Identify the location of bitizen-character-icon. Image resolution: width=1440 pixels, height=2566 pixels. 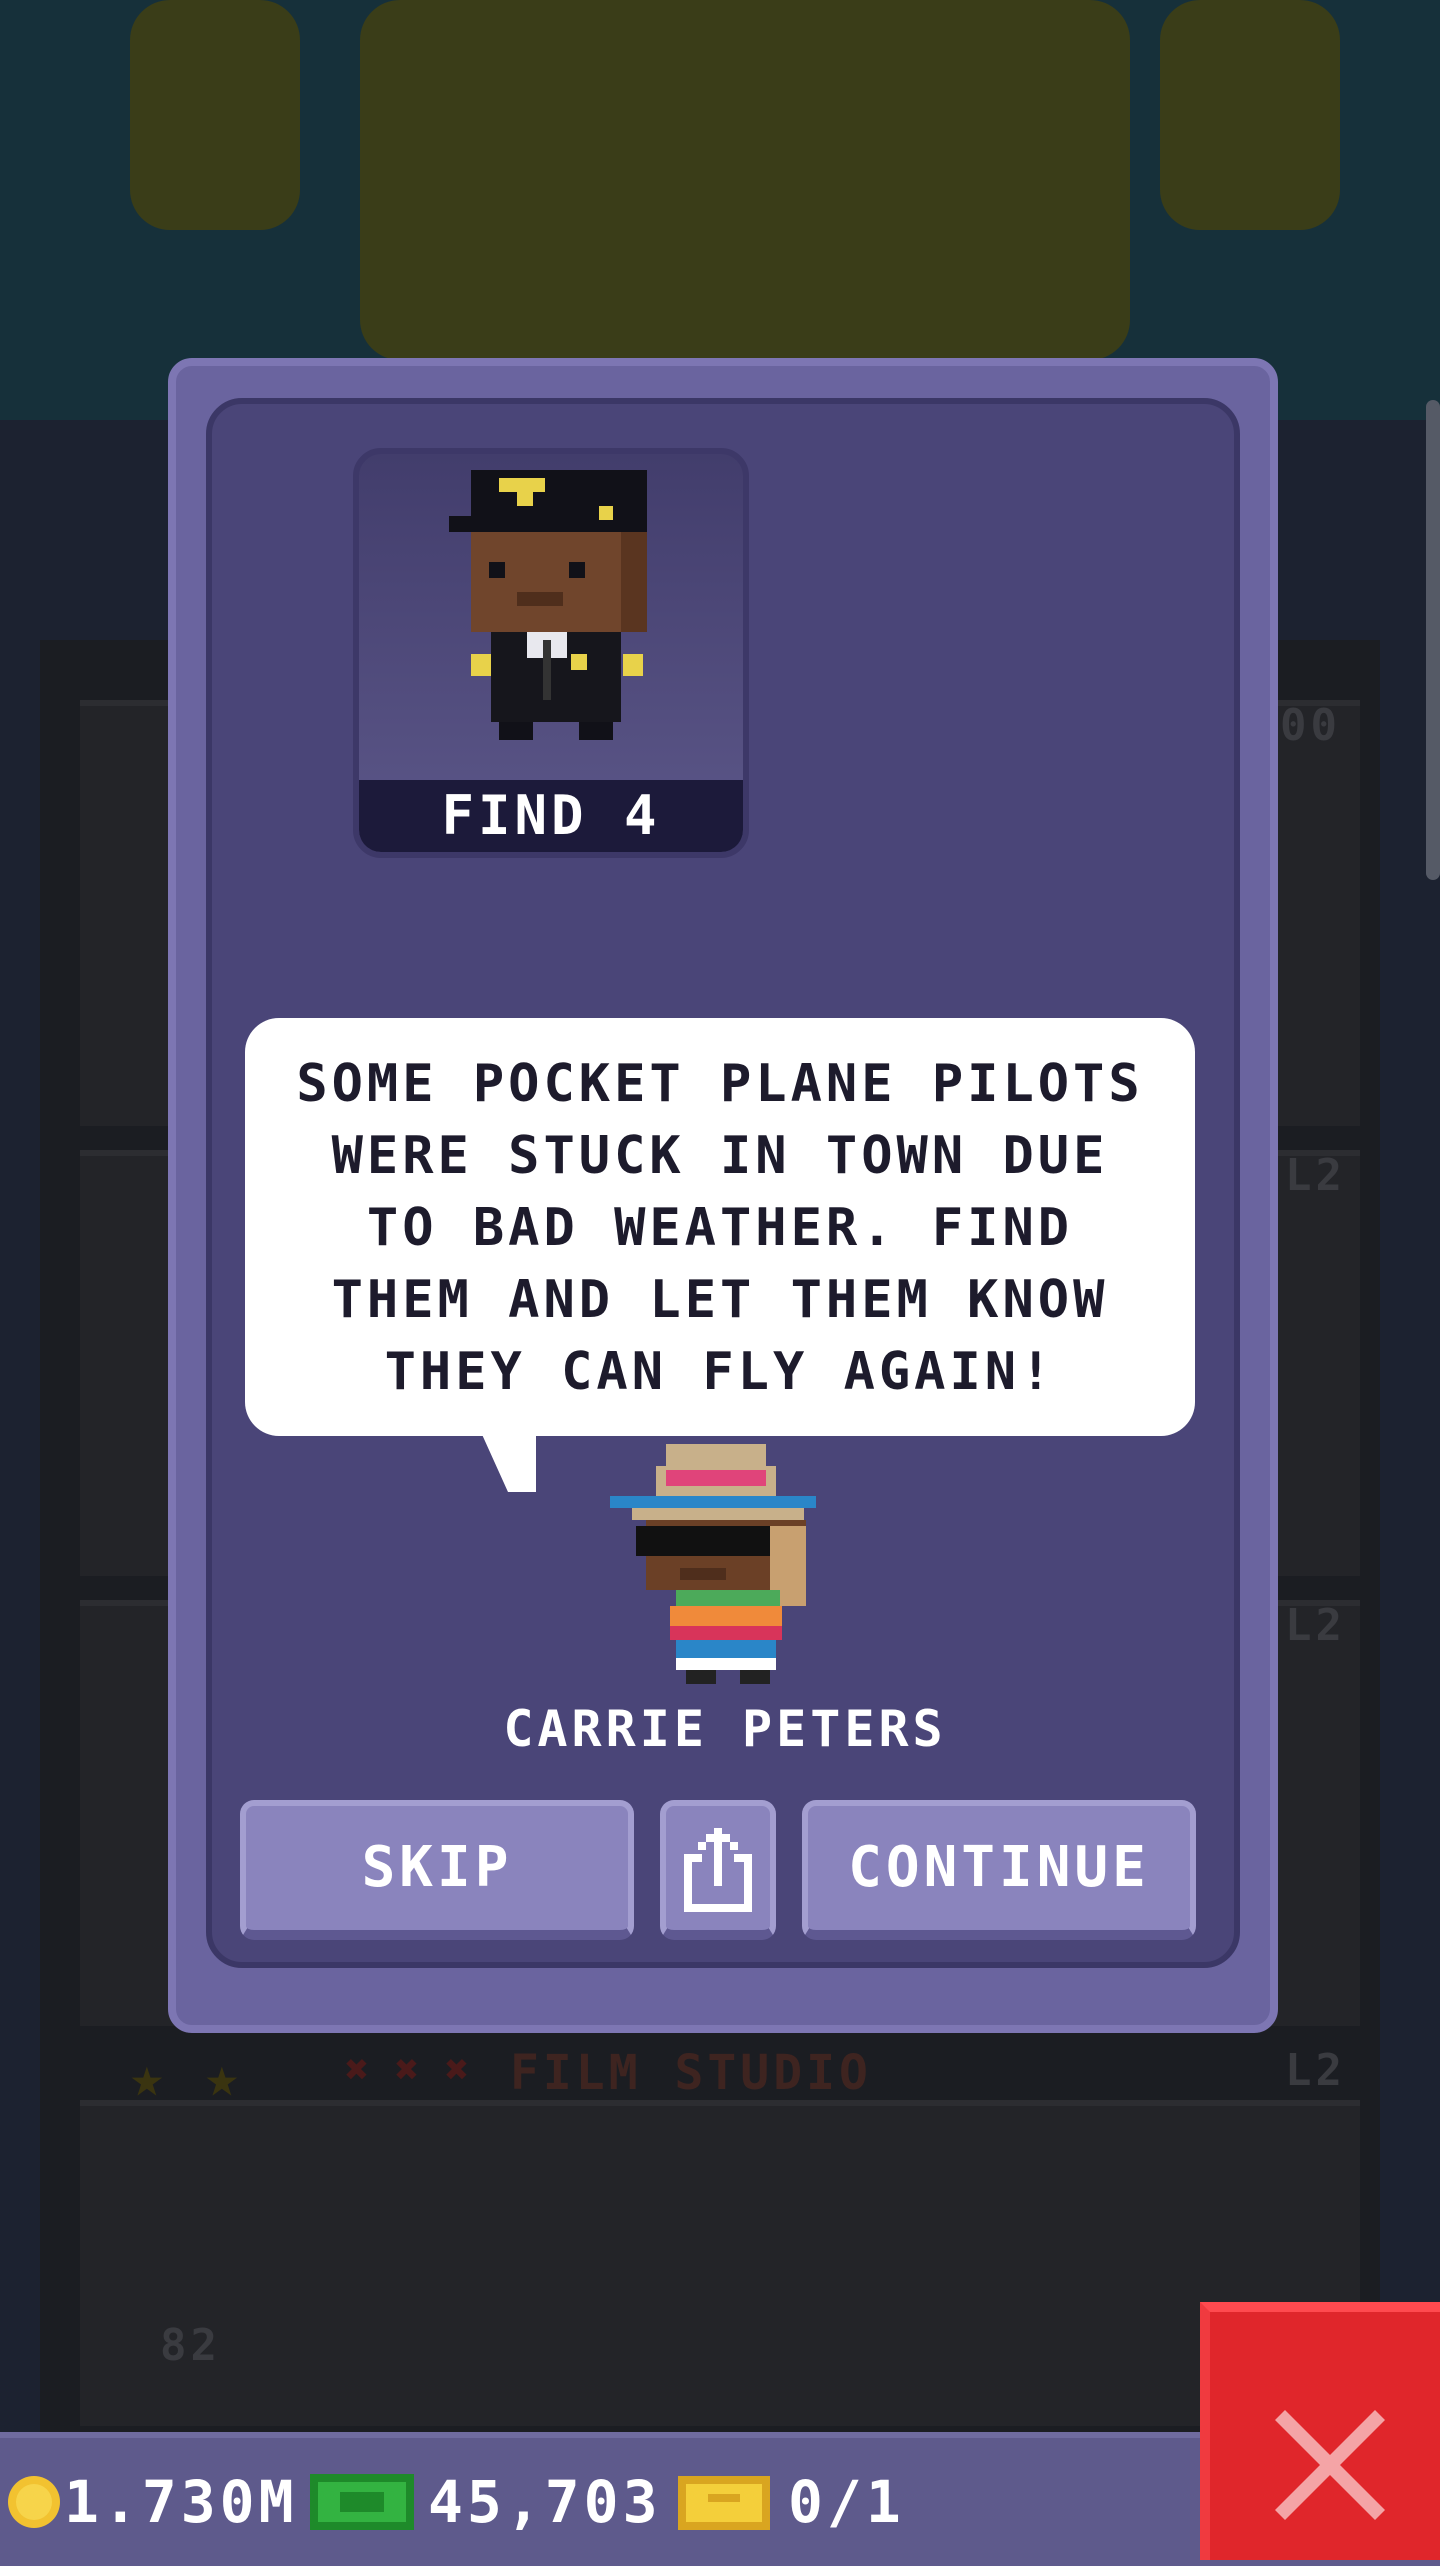
(713, 1564).